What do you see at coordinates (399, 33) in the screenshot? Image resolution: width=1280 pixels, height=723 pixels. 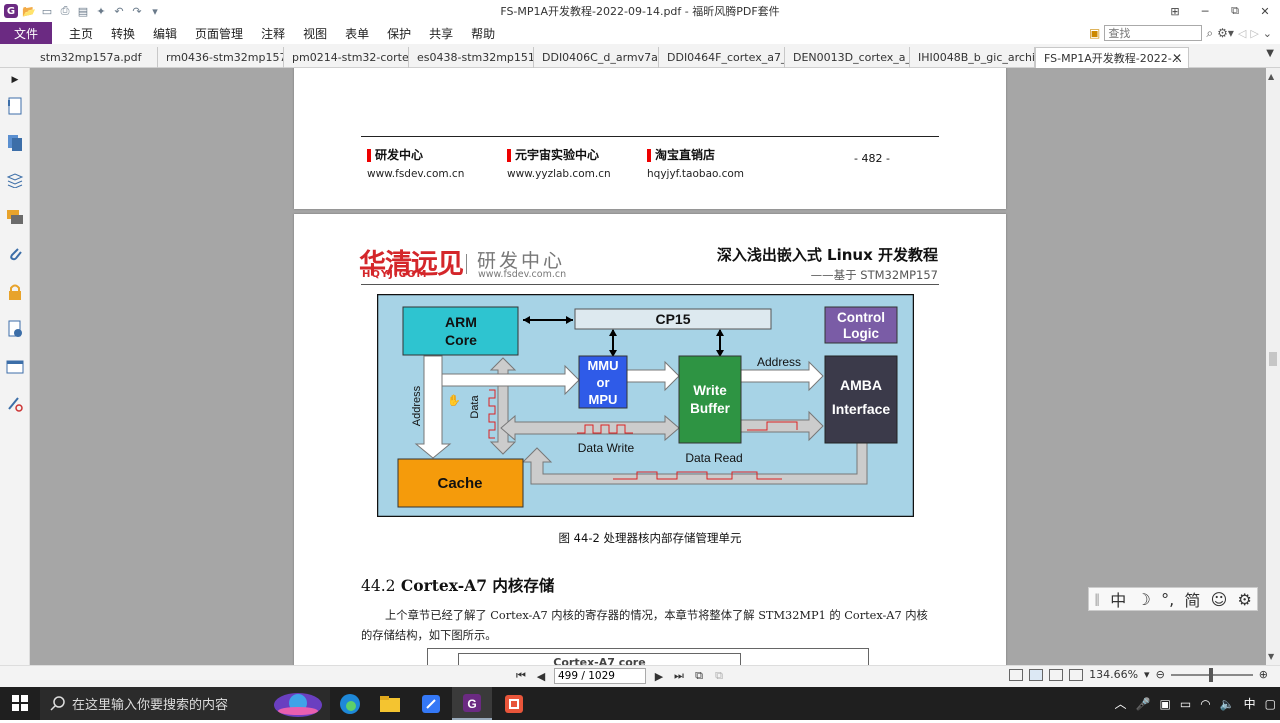 I see `menu-protect: 保护` at bounding box center [399, 33].